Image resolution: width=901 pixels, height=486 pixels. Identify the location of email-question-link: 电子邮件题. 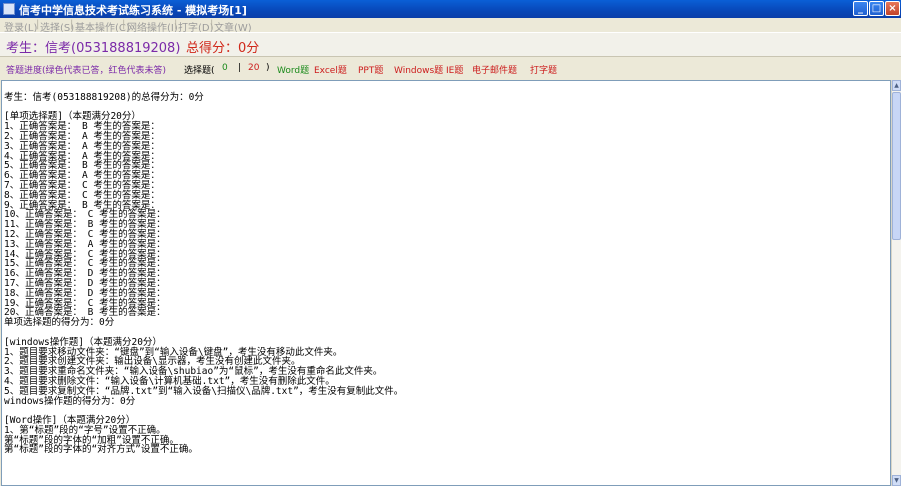
(494, 69).